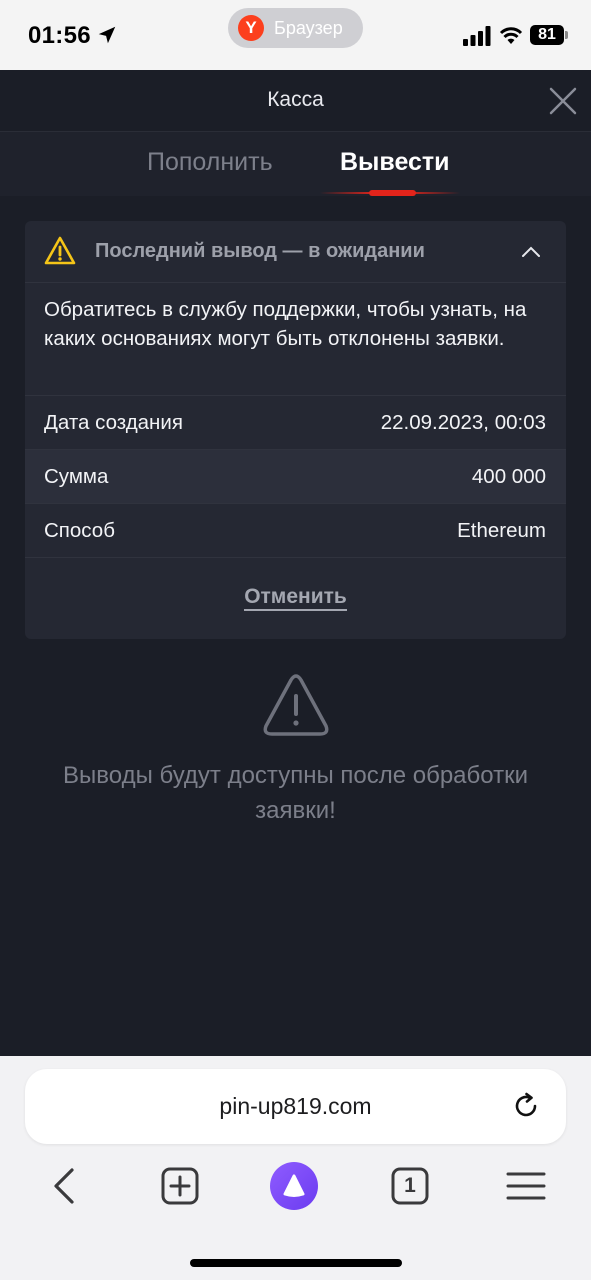 Image resolution: width=591 pixels, height=1280 pixels. I want to click on reload-icon, so click(526, 1106).